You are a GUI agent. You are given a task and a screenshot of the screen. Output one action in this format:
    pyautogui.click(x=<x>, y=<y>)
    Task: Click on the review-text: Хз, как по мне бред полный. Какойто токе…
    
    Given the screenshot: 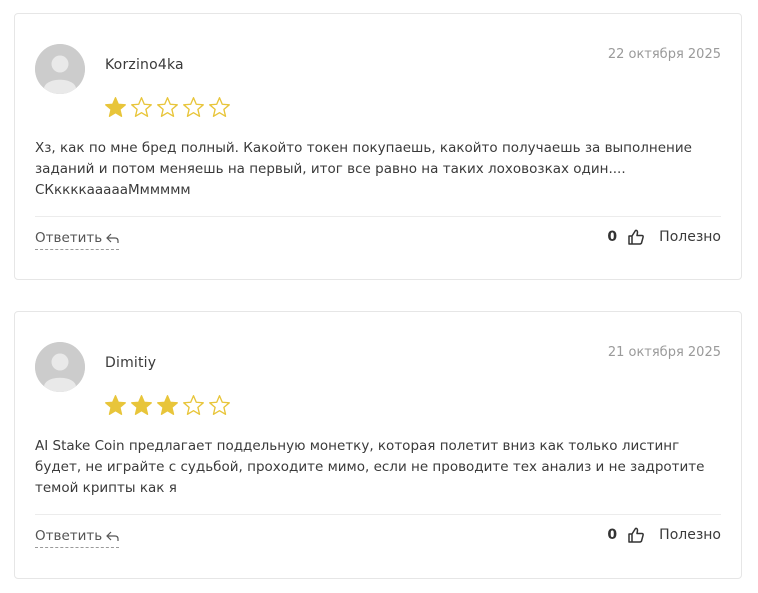 What is the action you would take?
    pyautogui.click(x=363, y=169)
    